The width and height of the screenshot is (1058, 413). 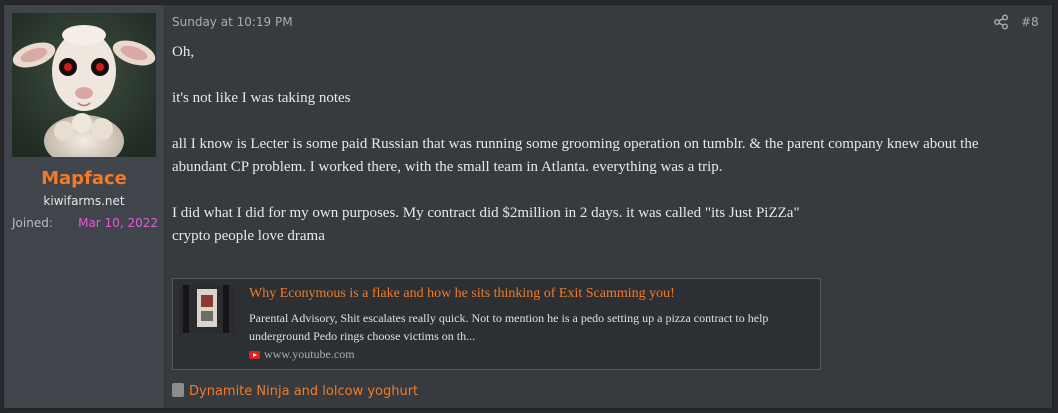 What do you see at coordinates (254, 355) in the screenshot?
I see `youtube-icon` at bounding box center [254, 355].